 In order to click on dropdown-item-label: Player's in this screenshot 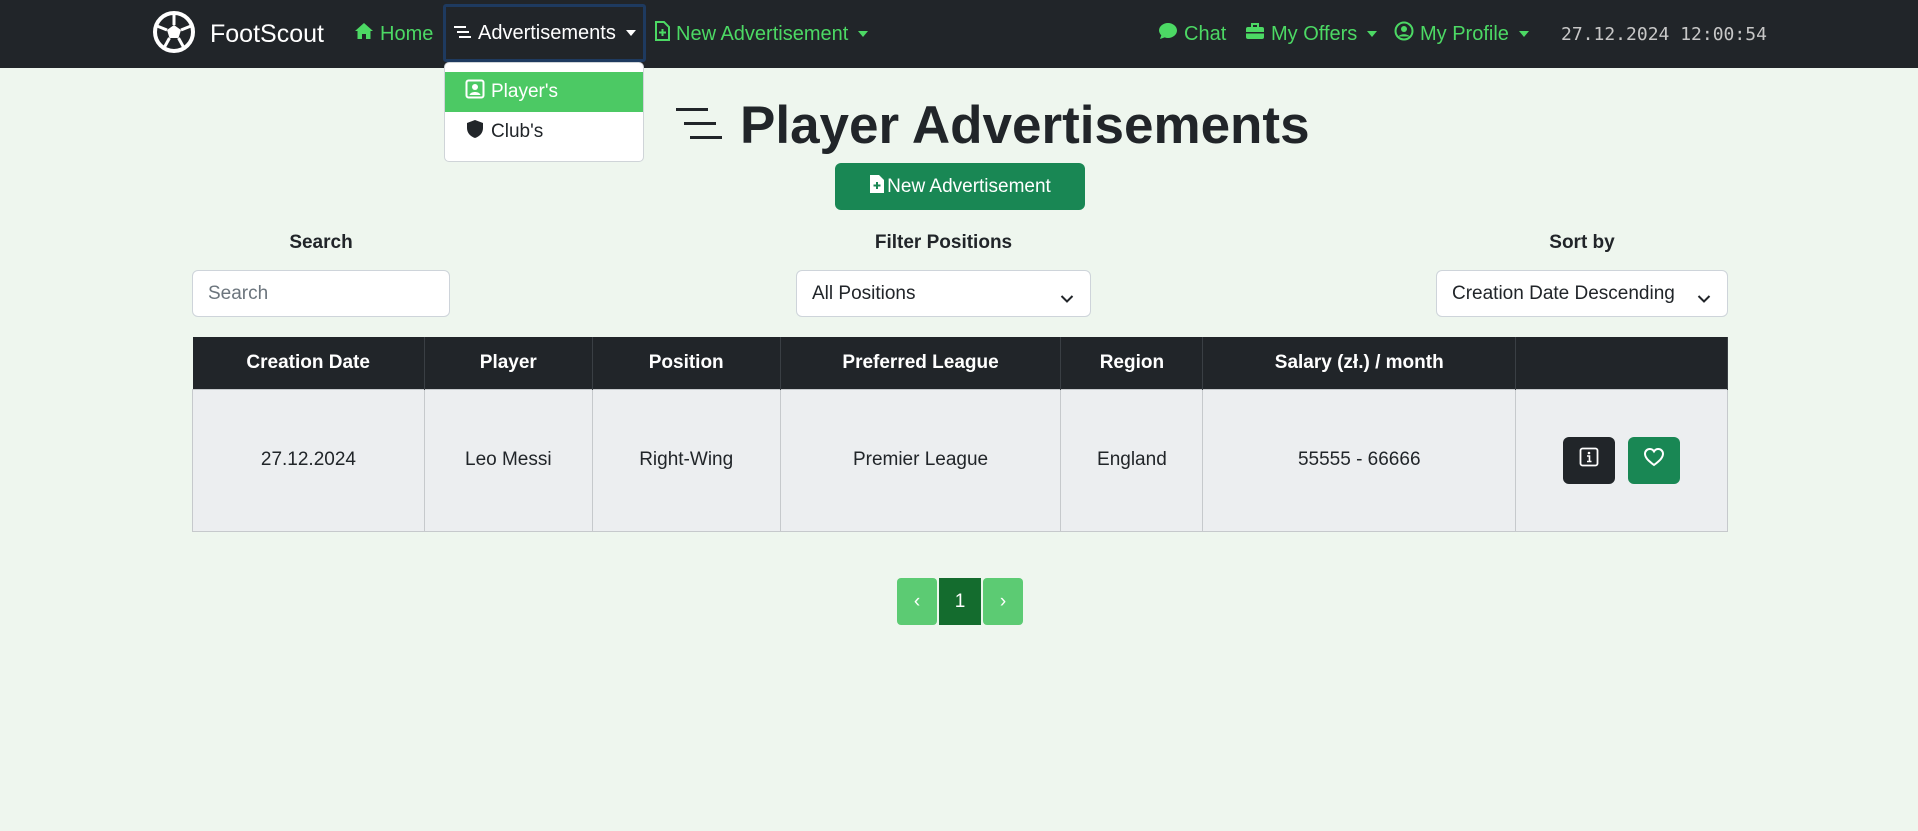, I will do `click(524, 91)`.